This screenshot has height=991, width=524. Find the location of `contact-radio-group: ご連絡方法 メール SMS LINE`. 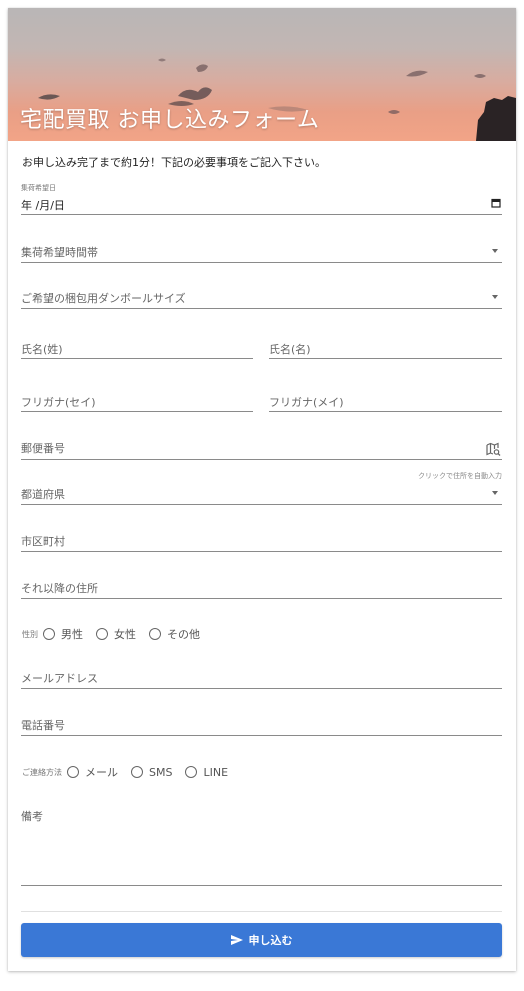

contact-radio-group: ご連絡方法 メール SMS LINE is located at coordinates (131, 772).